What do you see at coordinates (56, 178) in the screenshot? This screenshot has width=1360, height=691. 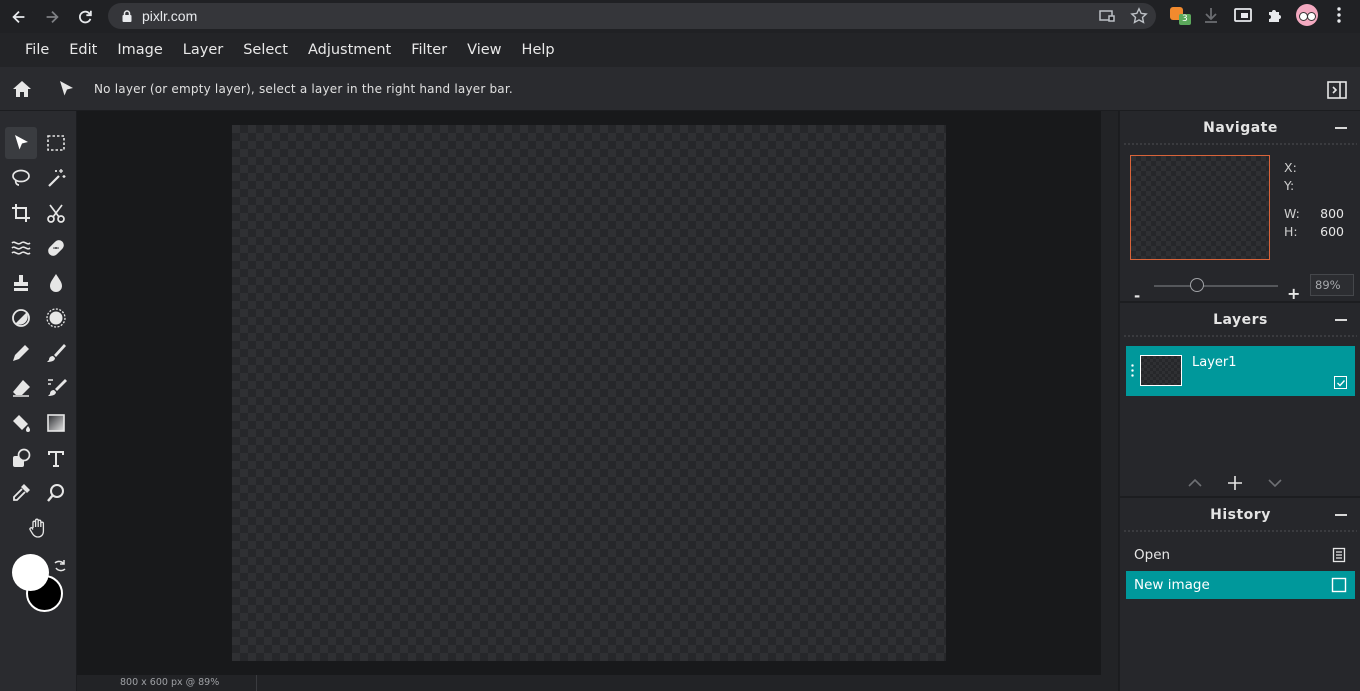 I see `wand-tool` at bounding box center [56, 178].